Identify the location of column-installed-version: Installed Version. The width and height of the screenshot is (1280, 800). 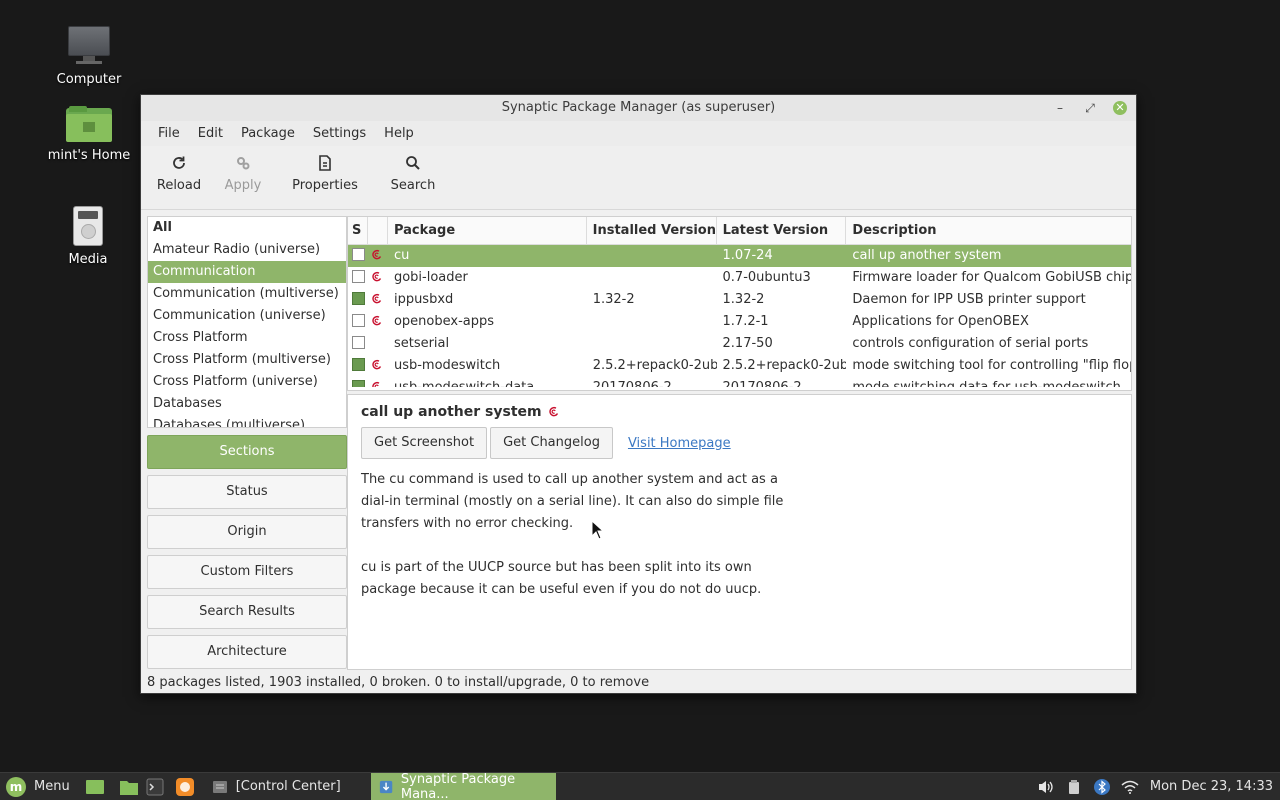
(652, 230).